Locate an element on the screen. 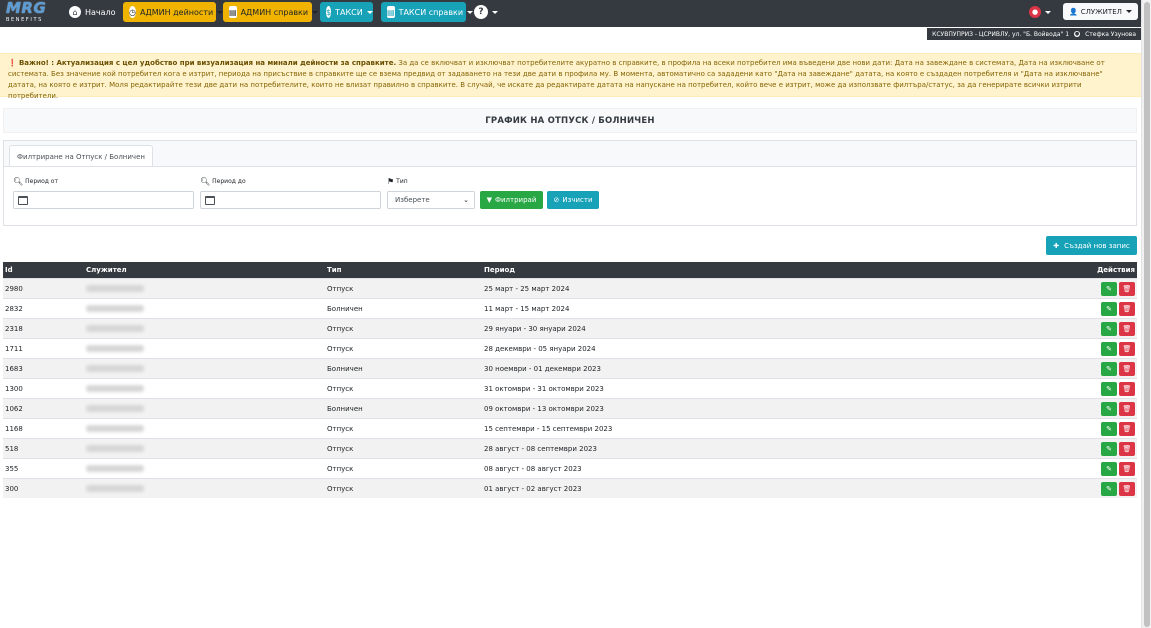 The image size is (1151, 628). nav-employee-label: СЛУЖИТЕЛ is located at coordinates (1101, 11).